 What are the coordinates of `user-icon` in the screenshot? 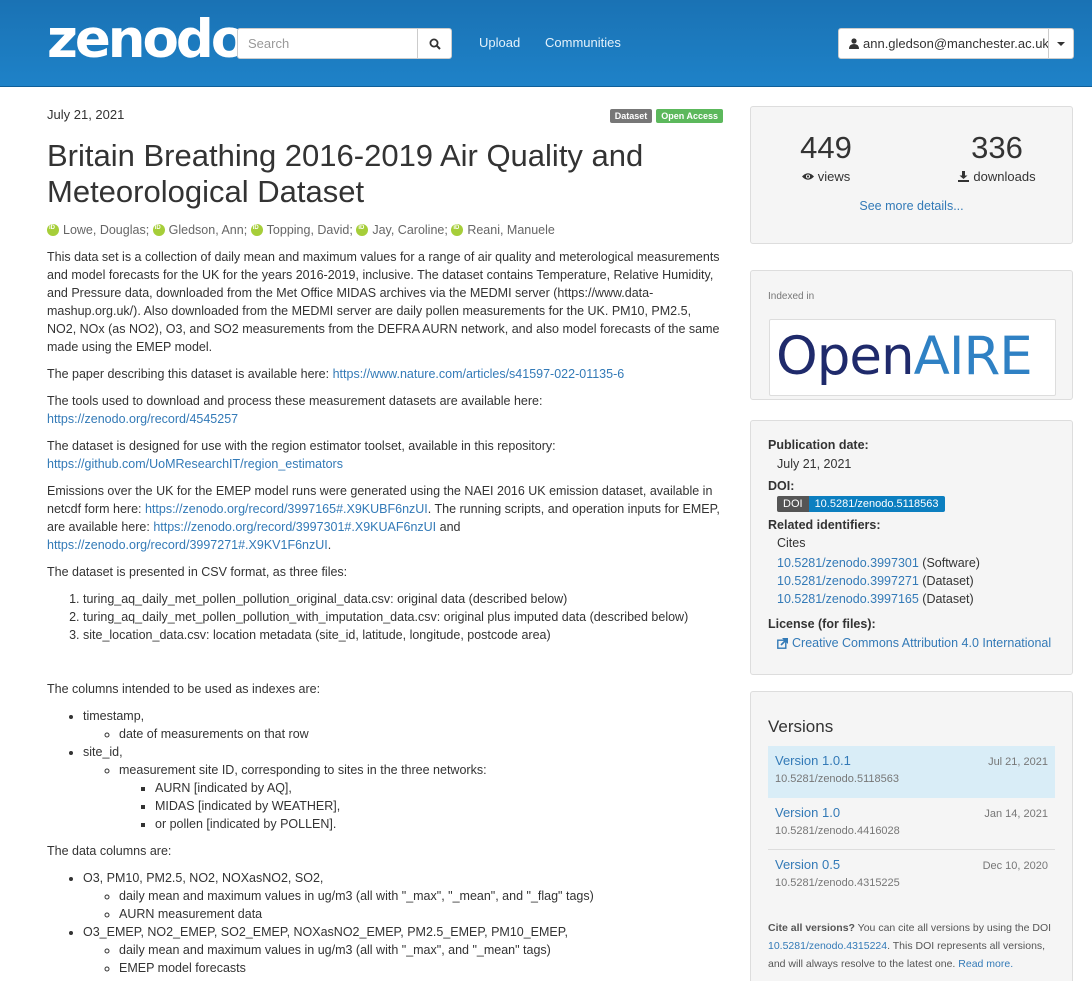 It's located at (854, 43).